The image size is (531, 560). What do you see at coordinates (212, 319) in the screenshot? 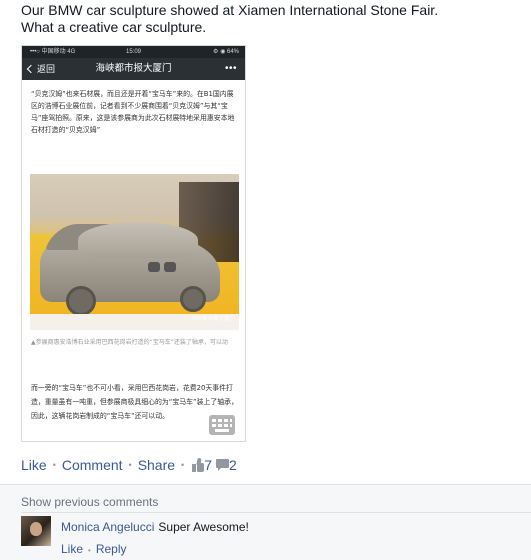
I see `photo-watermark: 海峡都市报大厦门` at bounding box center [212, 319].